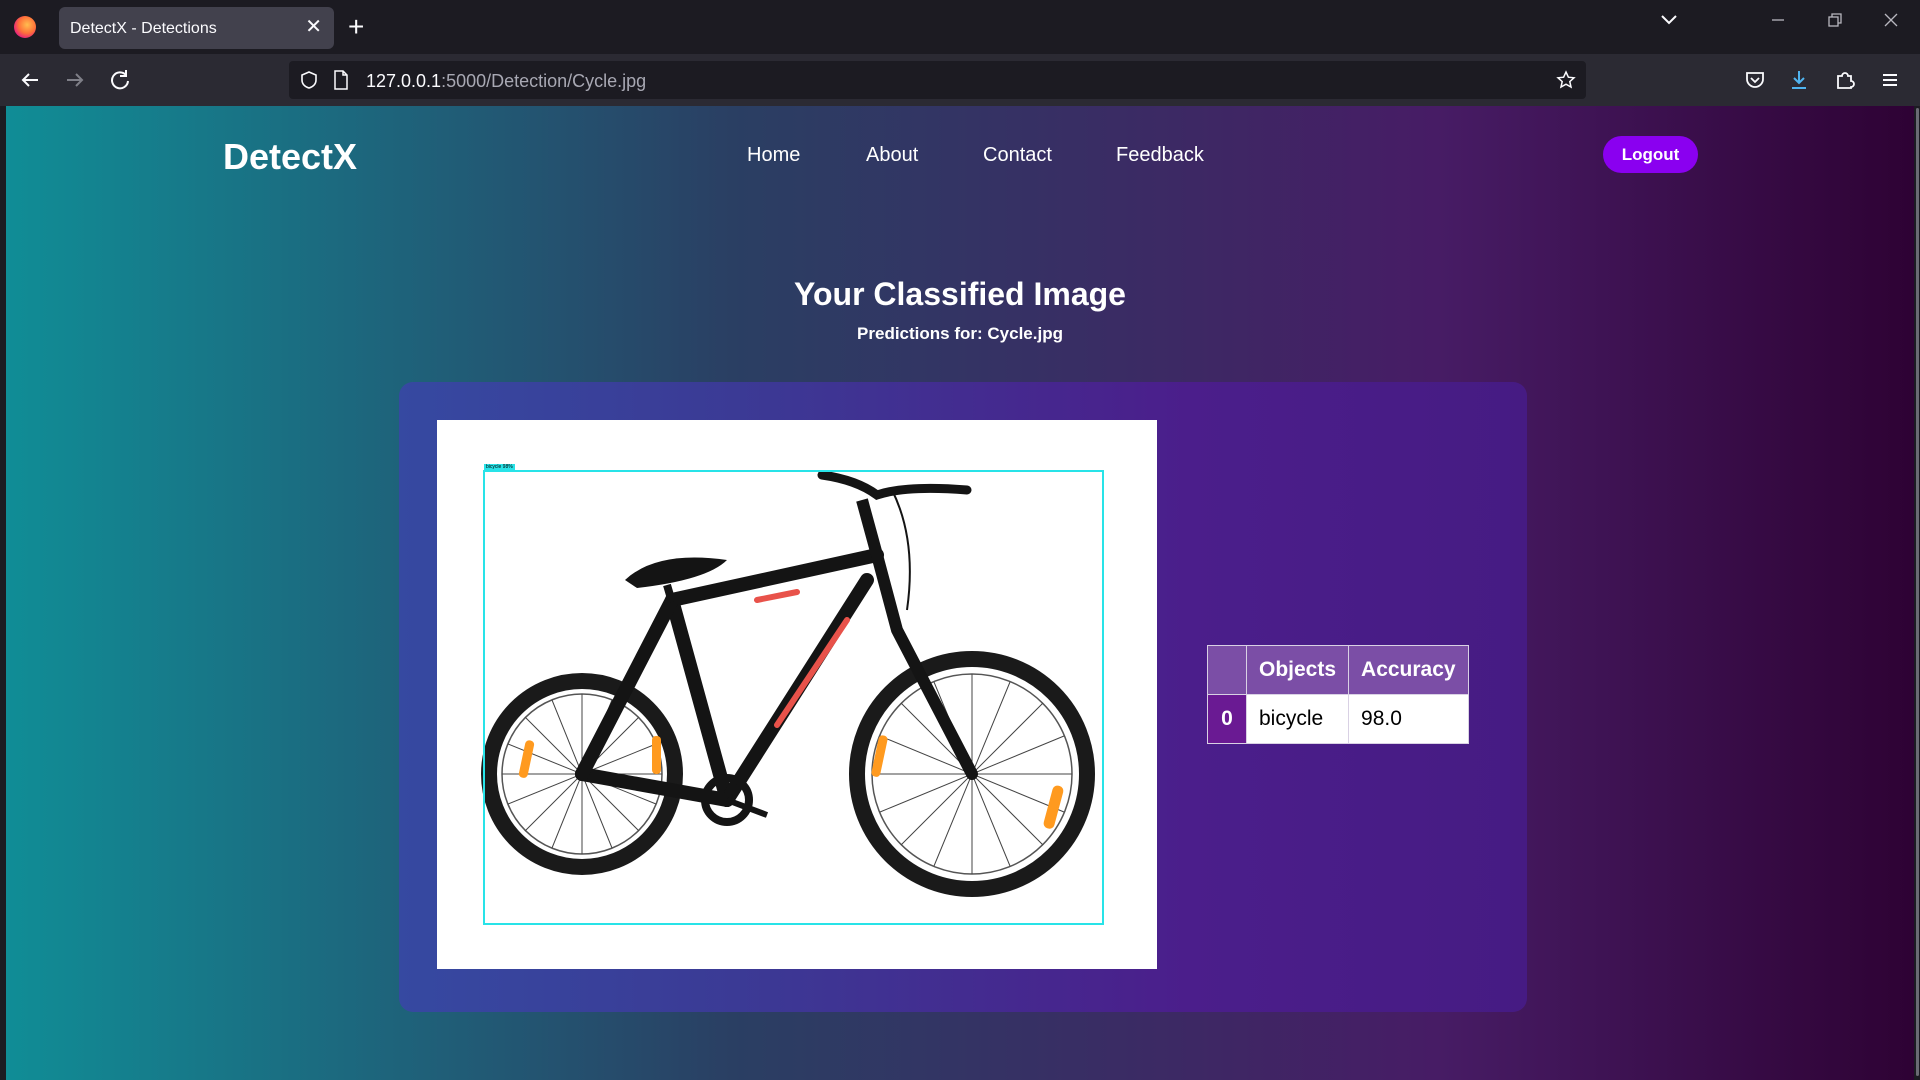  What do you see at coordinates (1917, 592) in the screenshot?
I see `scrollbar-thumb` at bounding box center [1917, 592].